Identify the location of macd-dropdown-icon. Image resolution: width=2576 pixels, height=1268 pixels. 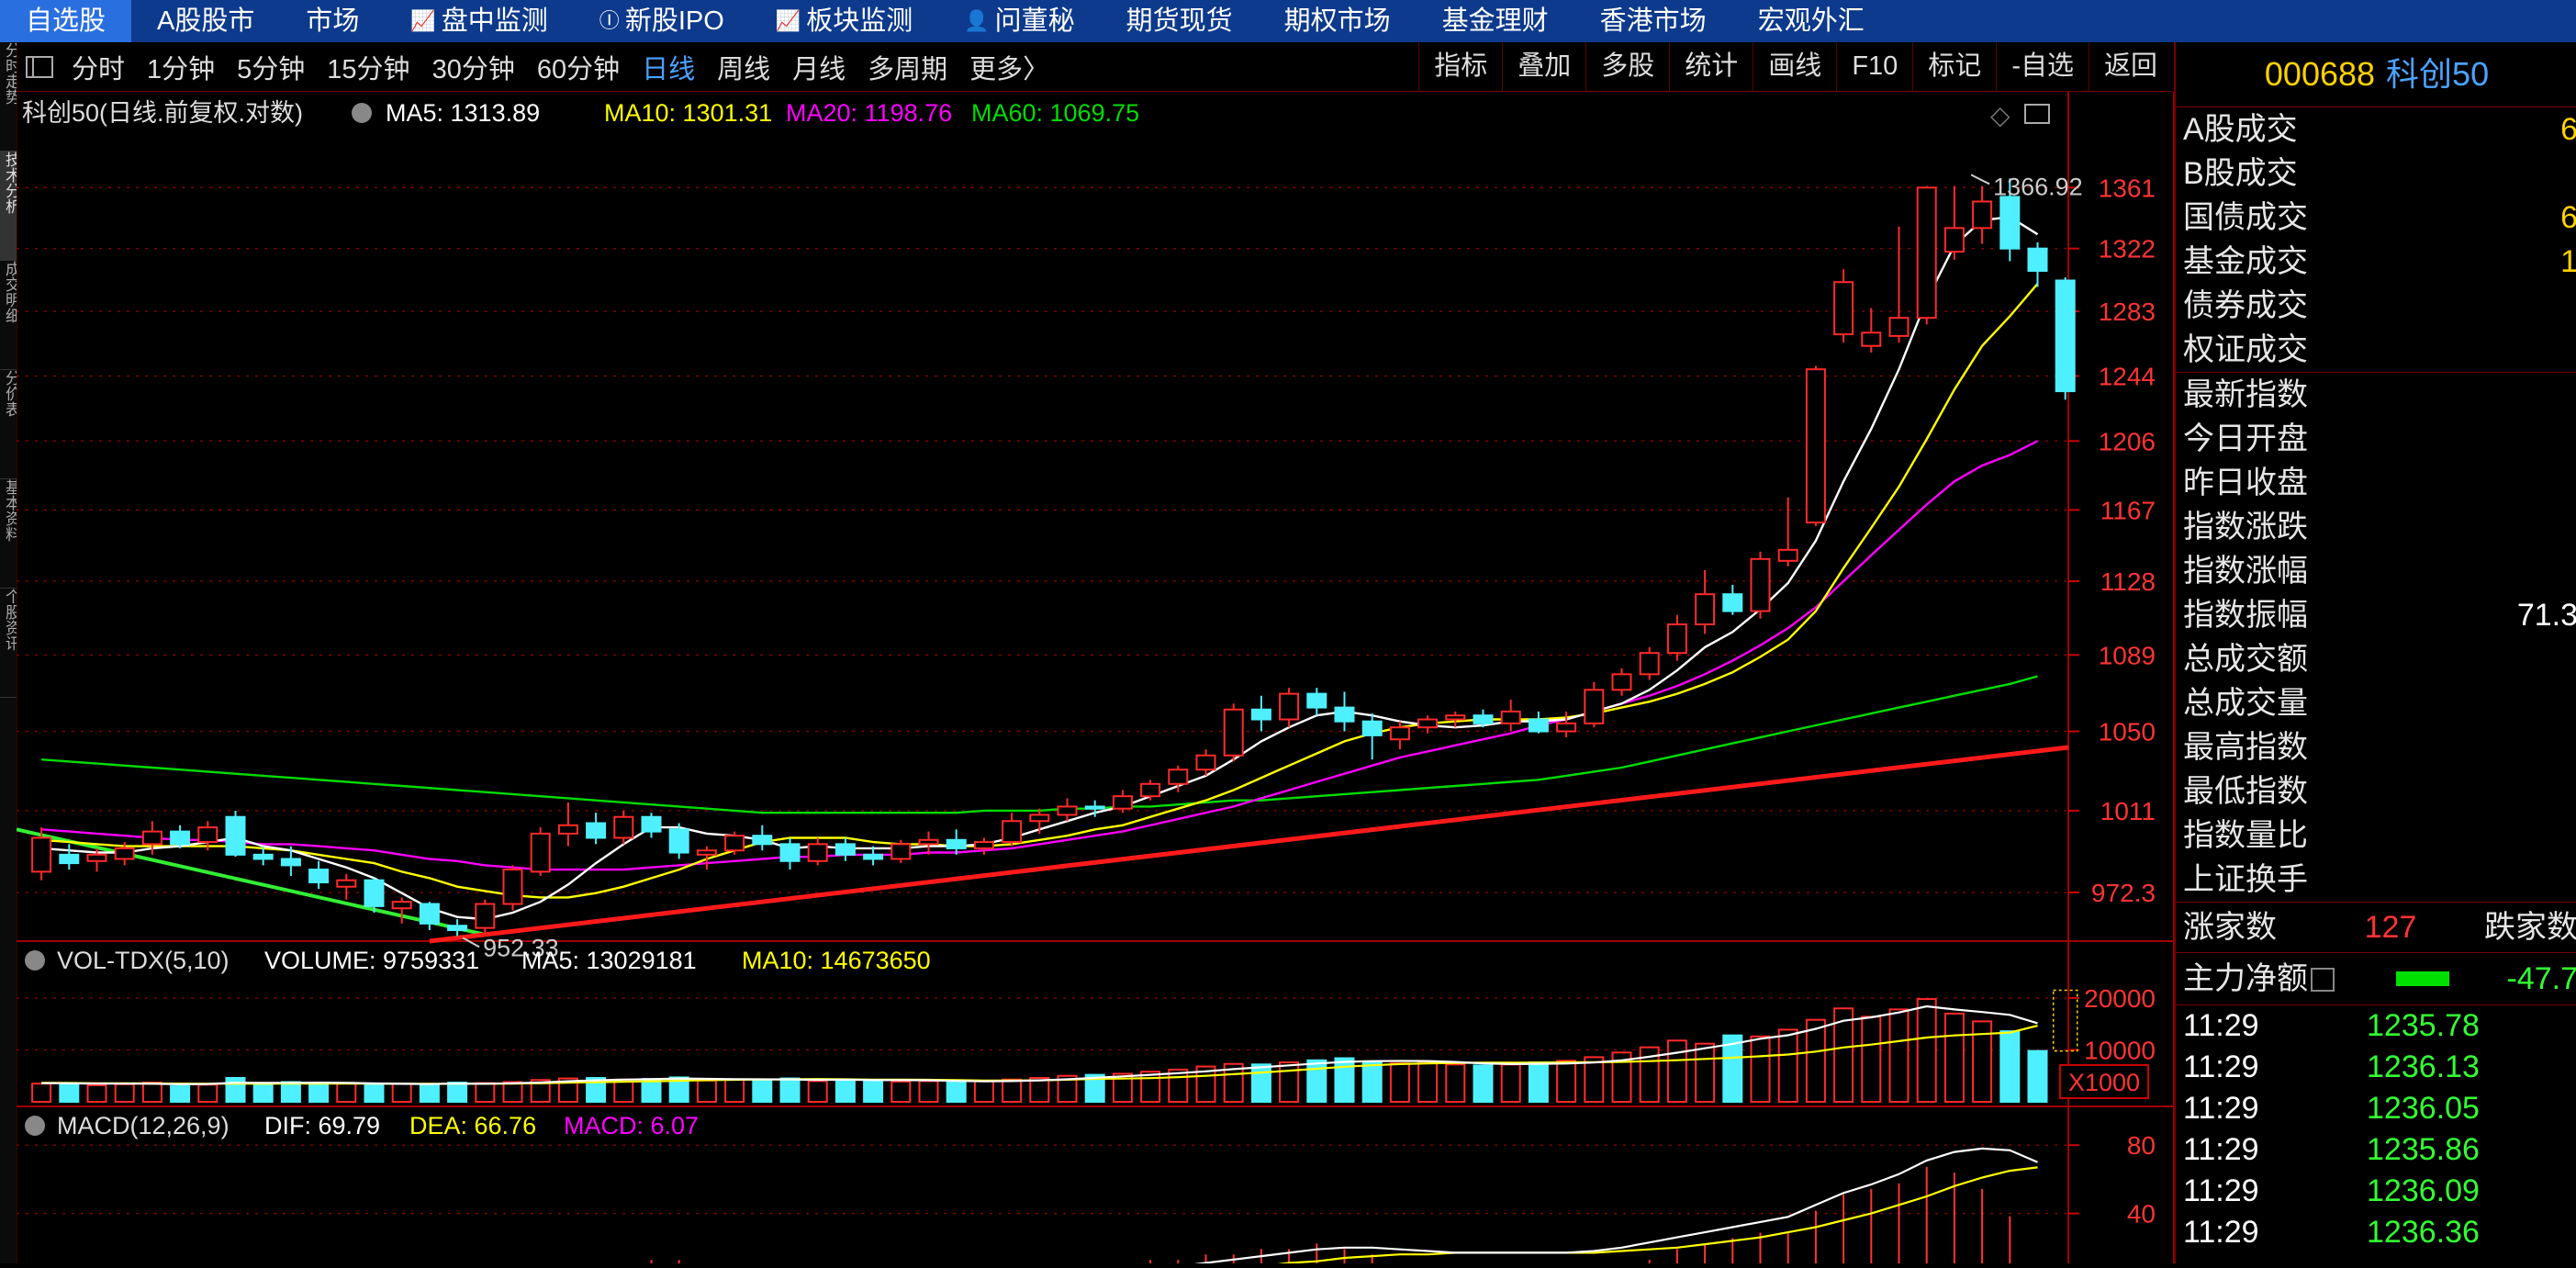
(35, 1126).